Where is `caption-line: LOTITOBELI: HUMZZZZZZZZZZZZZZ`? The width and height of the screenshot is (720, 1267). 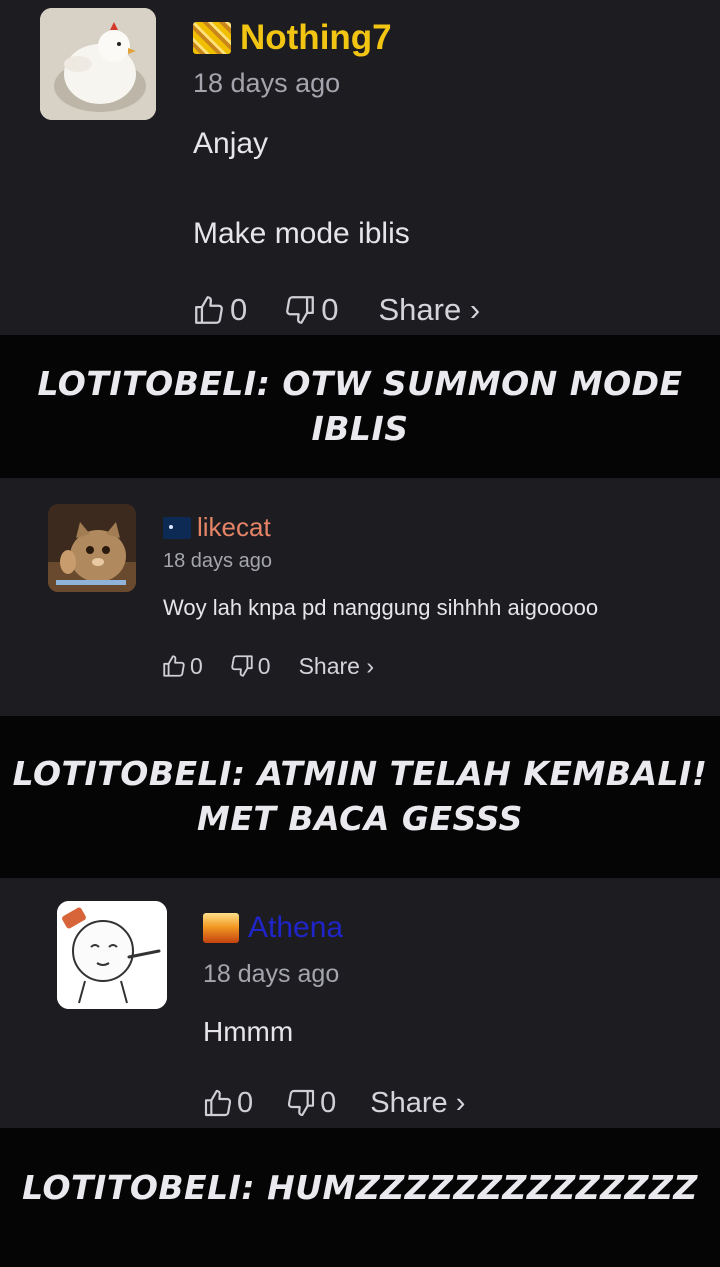 caption-line: LOTITOBELI: HUMZZZZZZZZZZZZZZ is located at coordinates (360, 1188).